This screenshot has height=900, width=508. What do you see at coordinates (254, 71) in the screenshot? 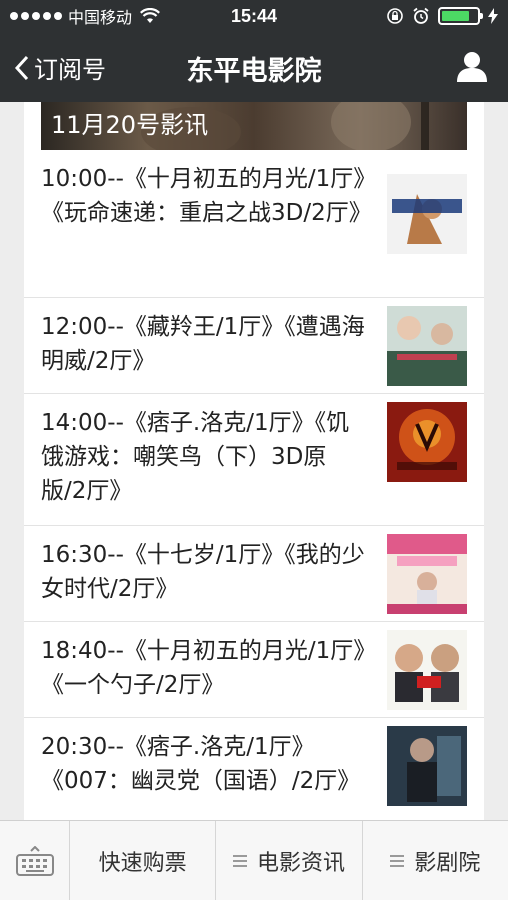
I see `page-title: 东平电影院` at bounding box center [254, 71].